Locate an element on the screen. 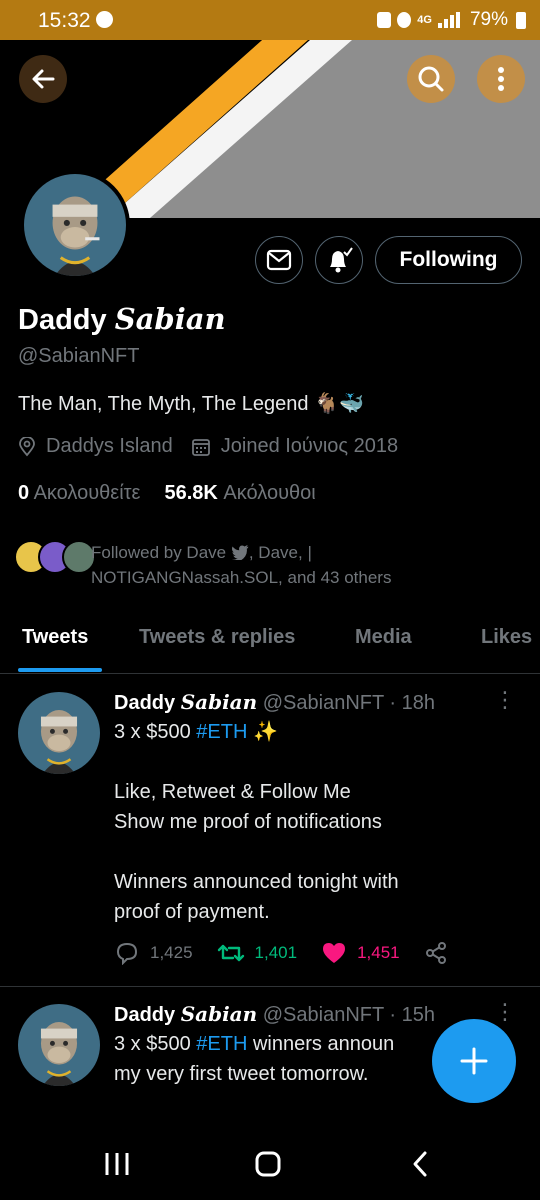  tweet-first-line: 3 x $500 #ETH ✨ is located at coordinates (319, 732).